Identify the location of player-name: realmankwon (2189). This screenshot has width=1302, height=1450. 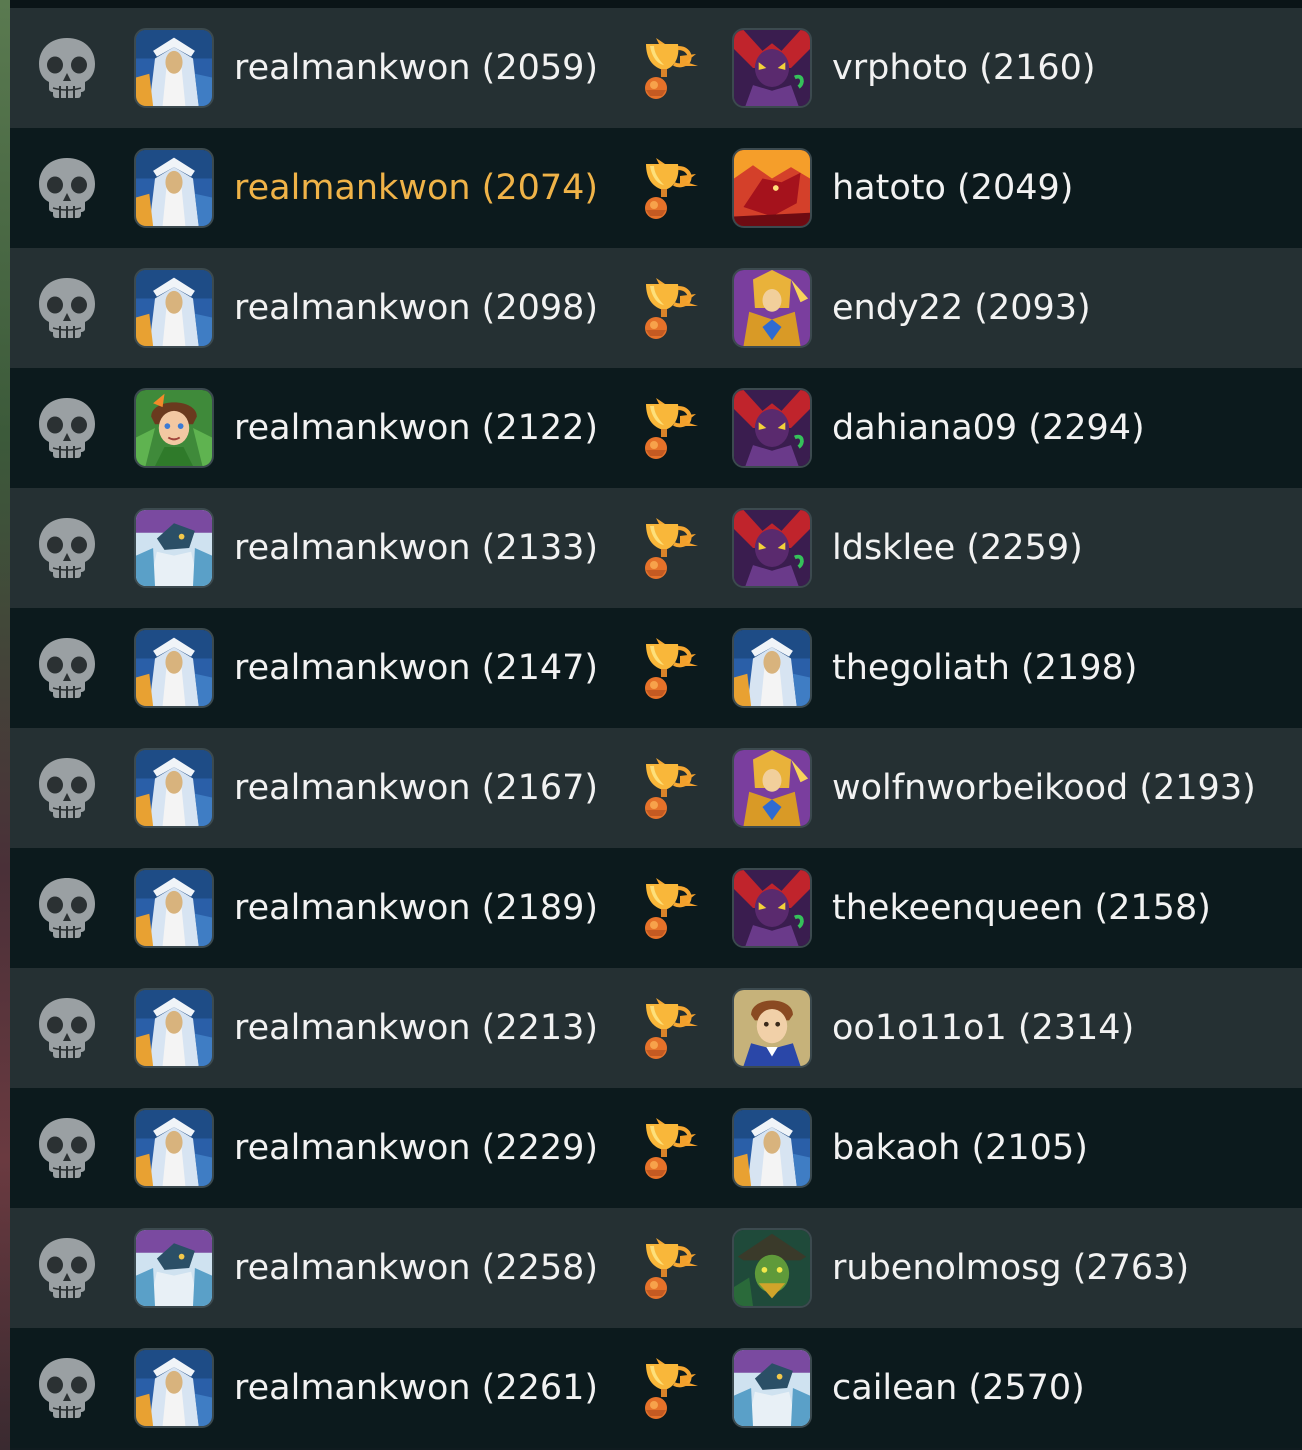
(416, 908).